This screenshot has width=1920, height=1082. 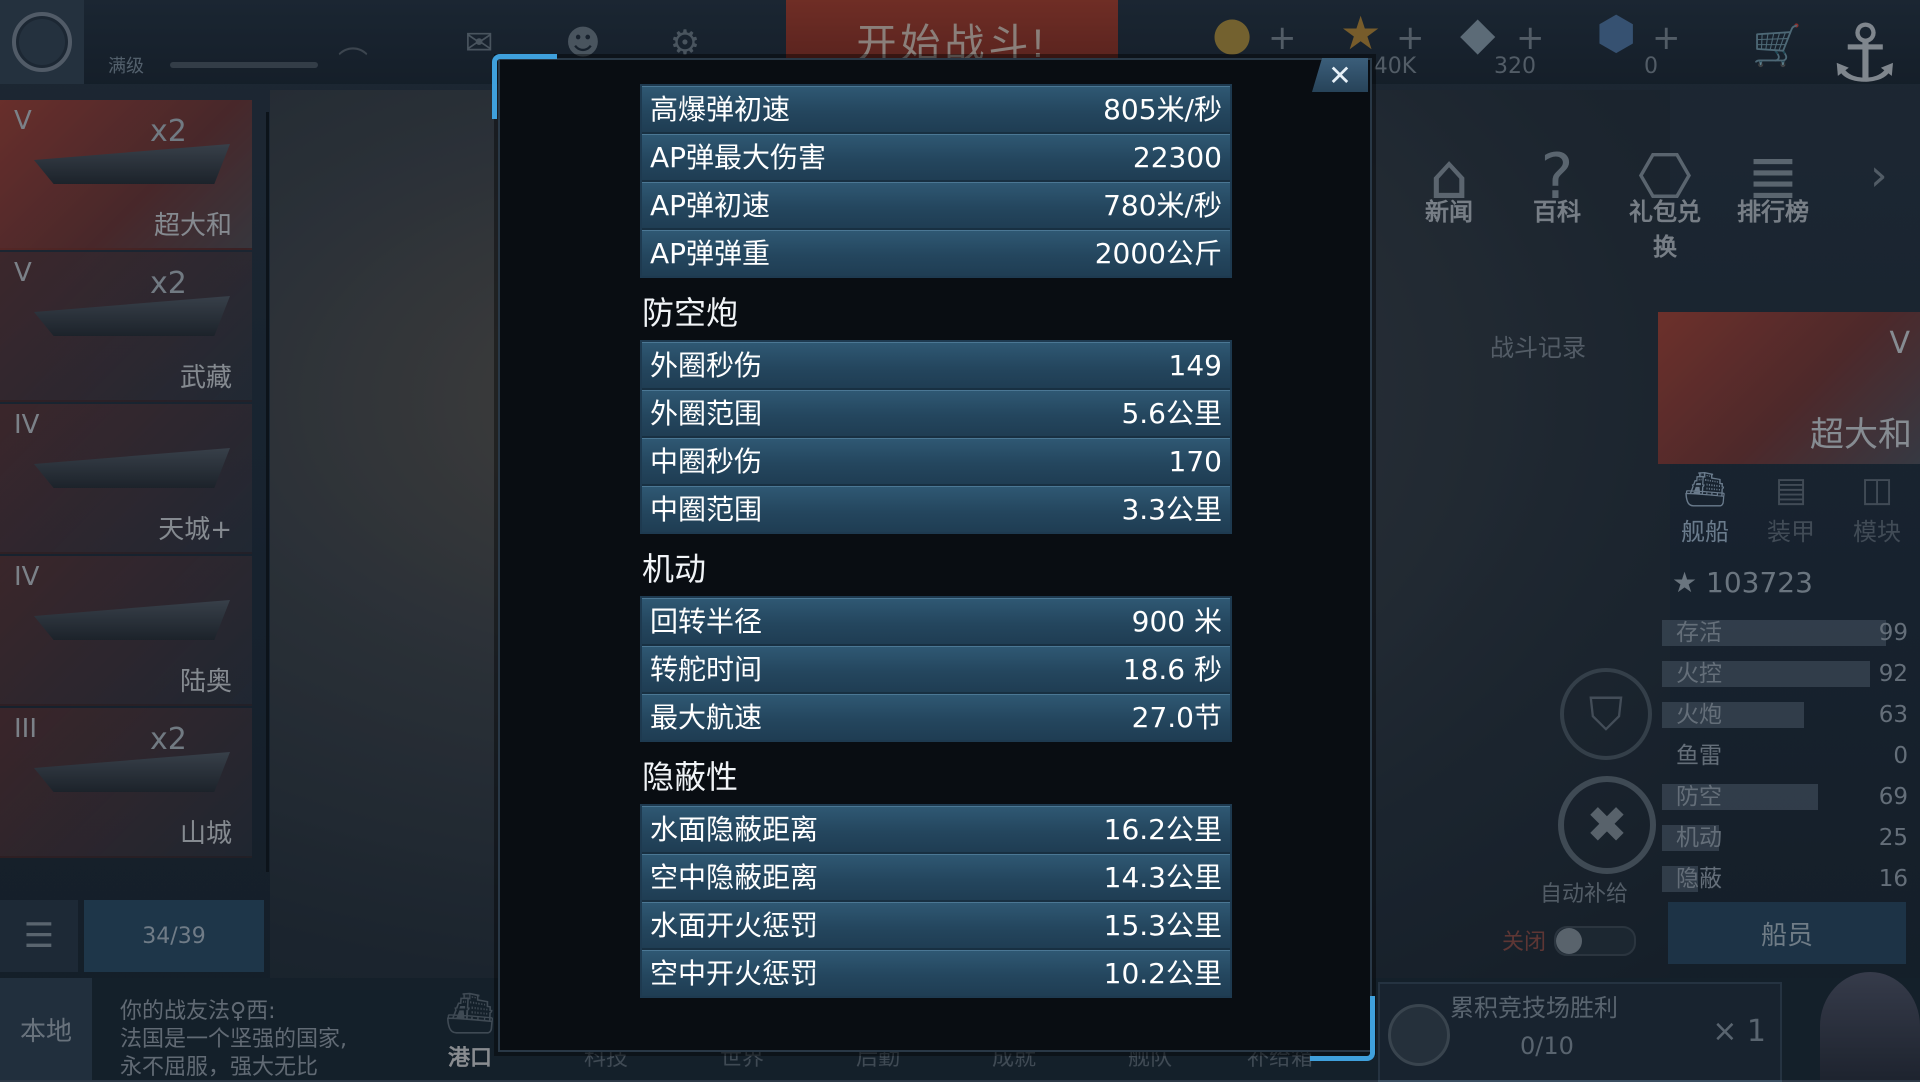 I want to click on stat-table-row: 外圈秒伤 149, so click(x=936, y=365).